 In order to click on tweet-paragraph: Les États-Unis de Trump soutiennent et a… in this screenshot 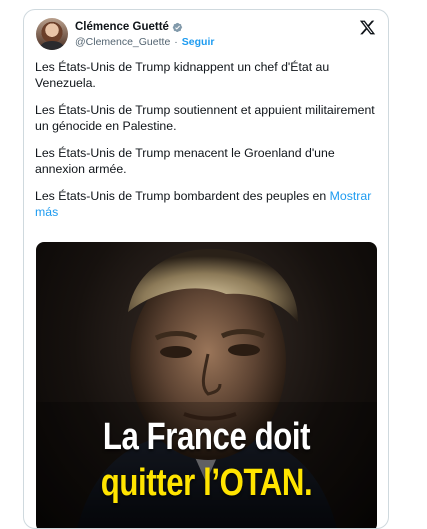, I will do `click(205, 118)`.